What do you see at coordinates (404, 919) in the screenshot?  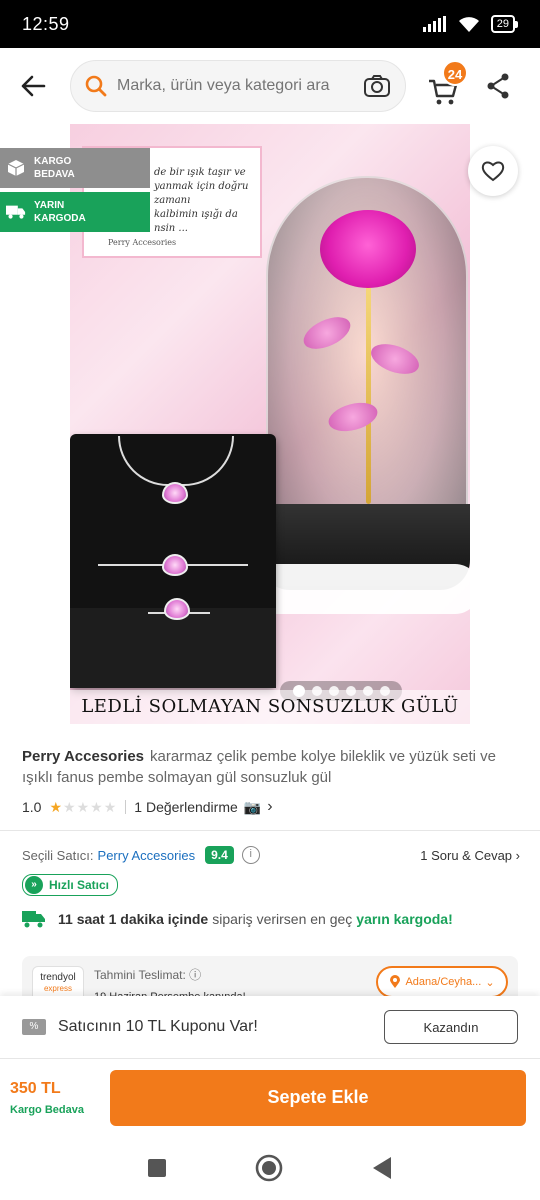 I see `countdown-highlight: yarın kargoda!` at bounding box center [404, 919].